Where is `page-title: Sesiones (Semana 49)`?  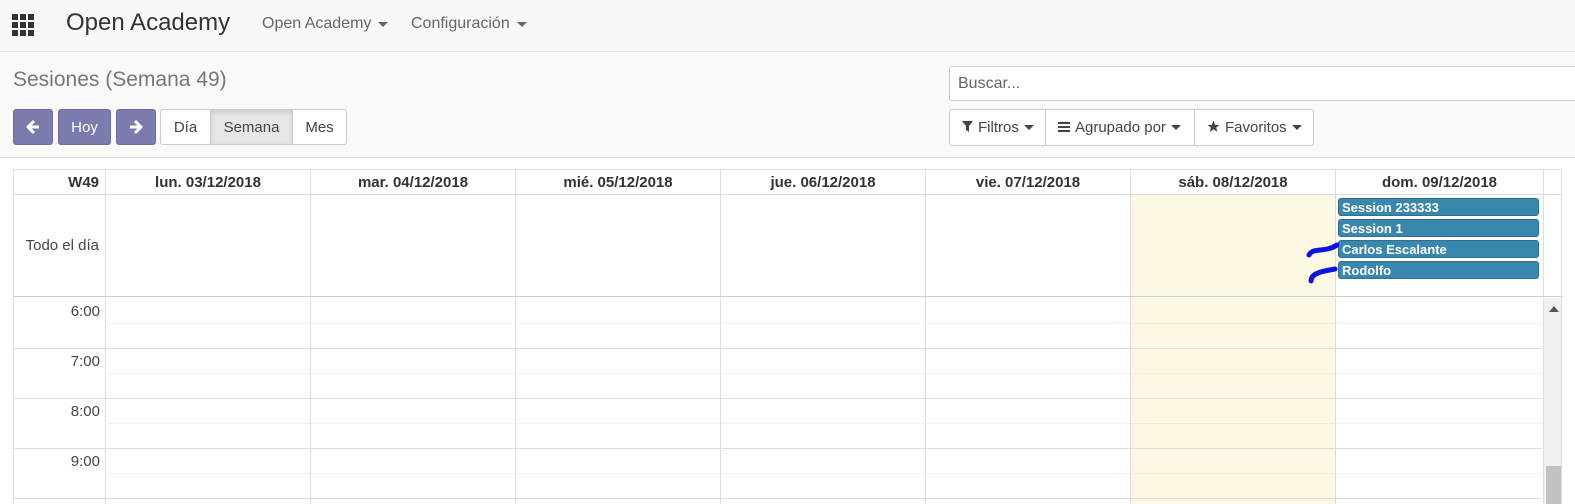
page-title: Sesiones (Semana 49) is located at coordinates (120, 79).